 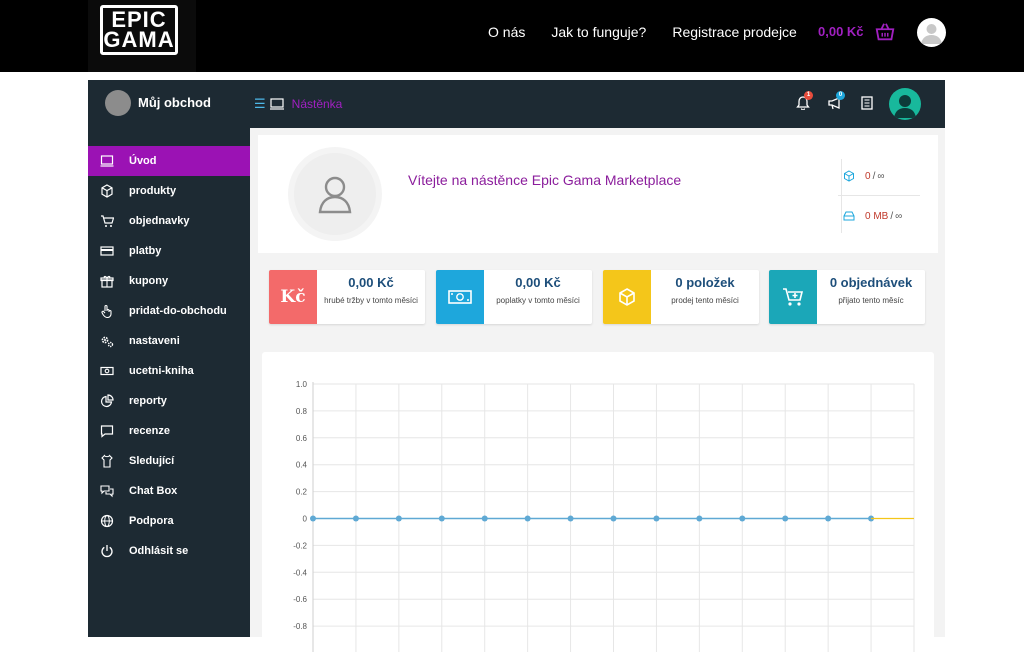 What do you see at coordinates (302, 438) in the screenshot?
I see `y-tick-label: 0.6` at bounding box center [302, 438].